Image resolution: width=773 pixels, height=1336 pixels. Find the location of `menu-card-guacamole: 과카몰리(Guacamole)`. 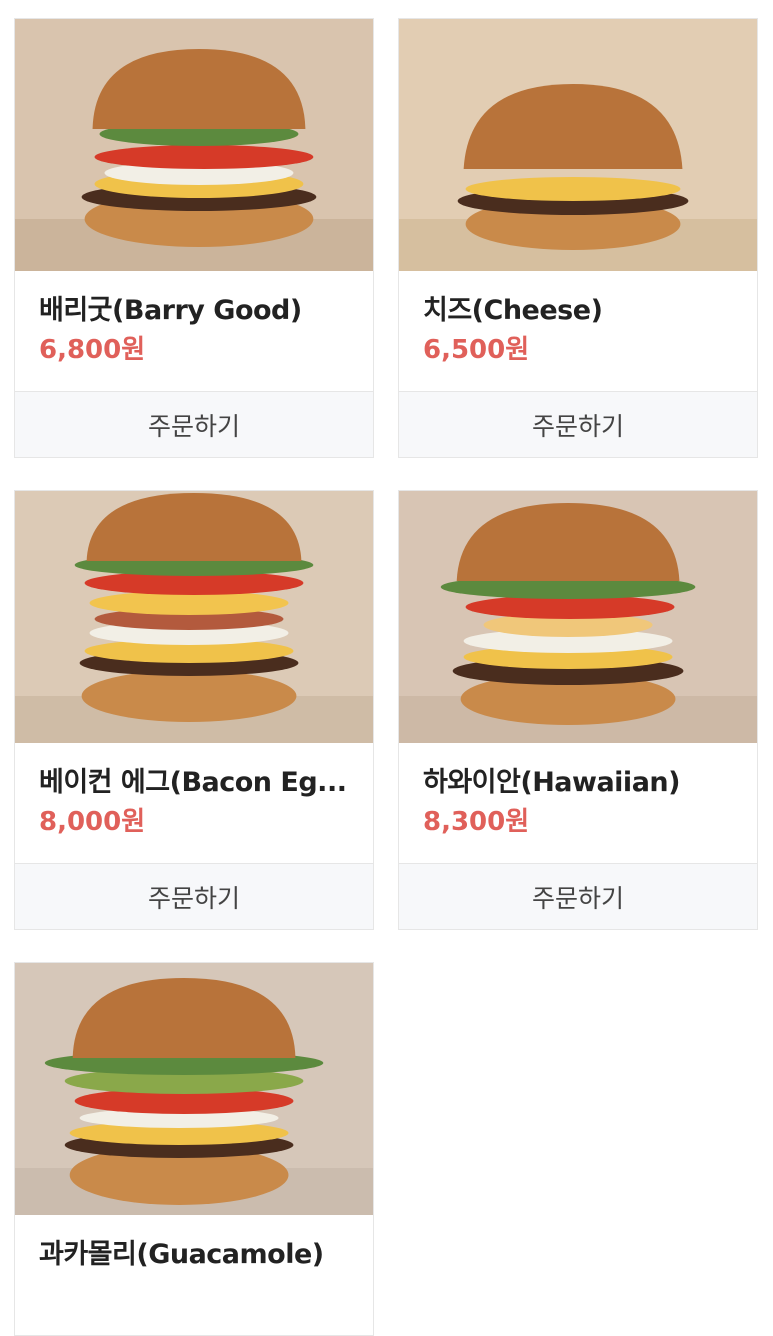

menu-card-guacamole: 과카몰리(Guacamole) is located at coordinates (194, 1149).